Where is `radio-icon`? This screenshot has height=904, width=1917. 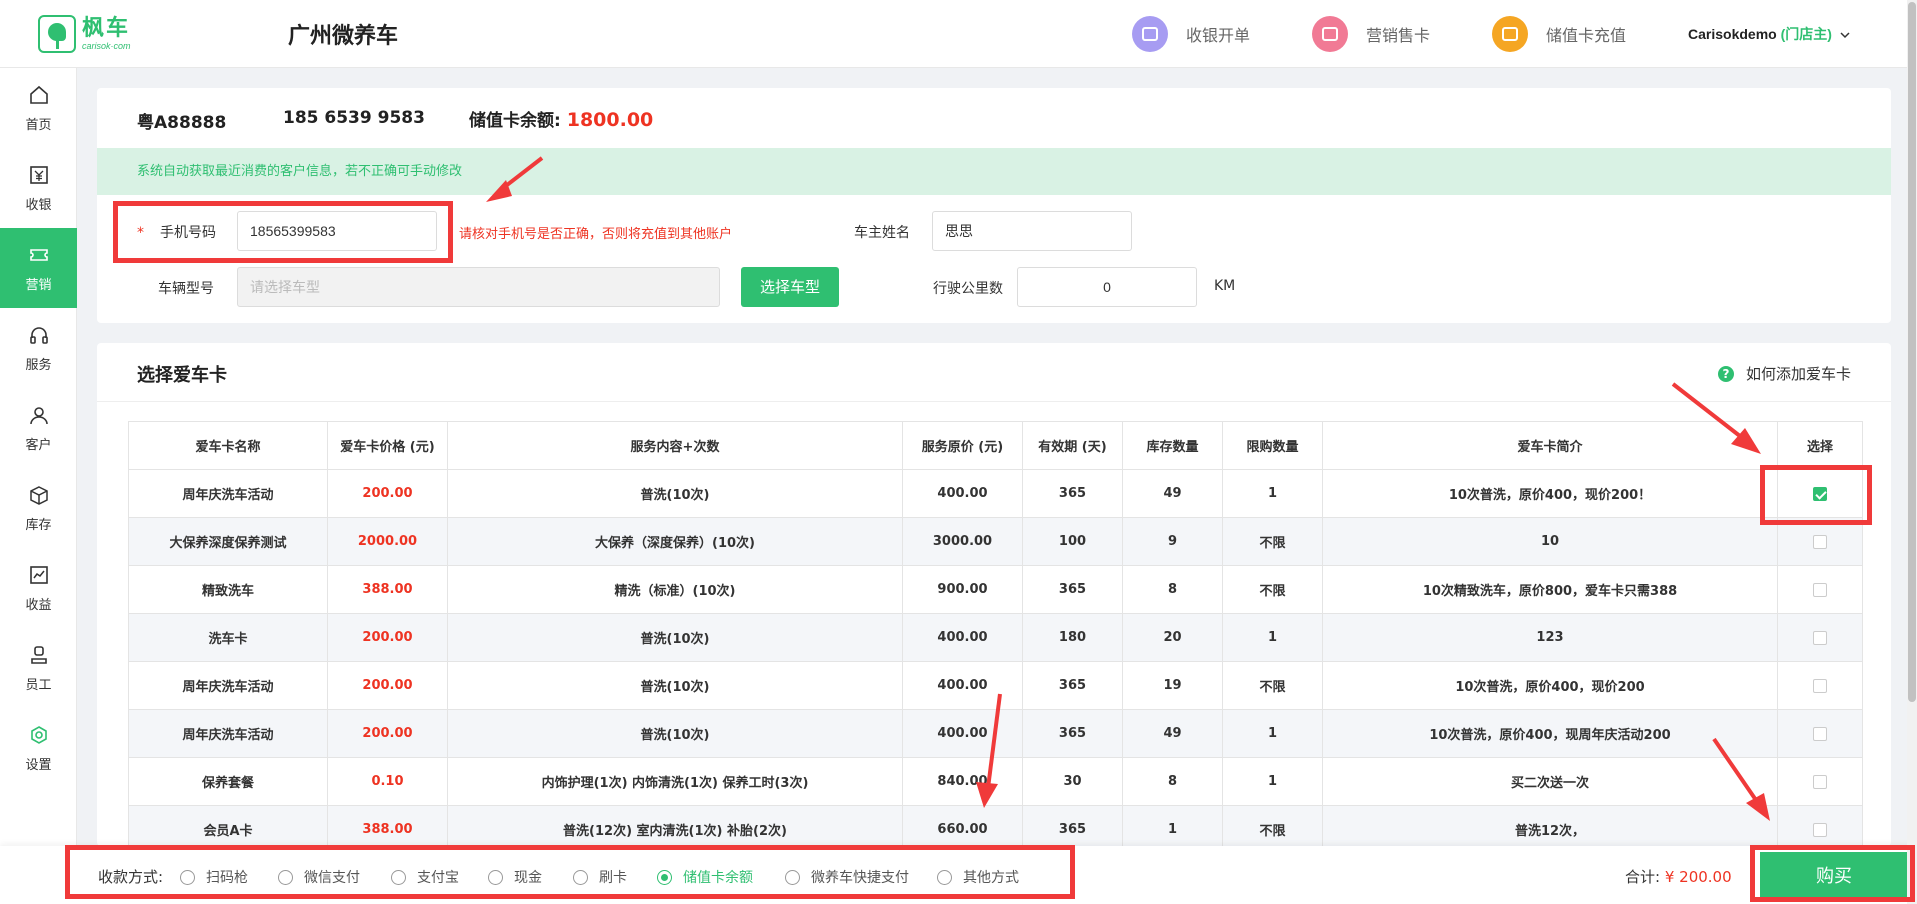 radio-icon is located at coordinates (580, 877).